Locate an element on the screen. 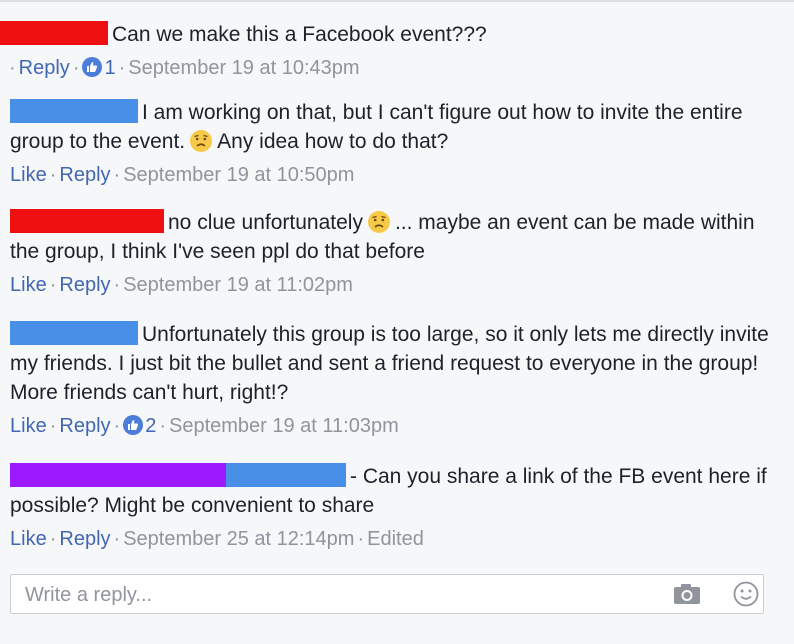 Image resolution: width=794 pixels, height=644 pixels. edited-label: Edited is located at coordinates (395, 539).